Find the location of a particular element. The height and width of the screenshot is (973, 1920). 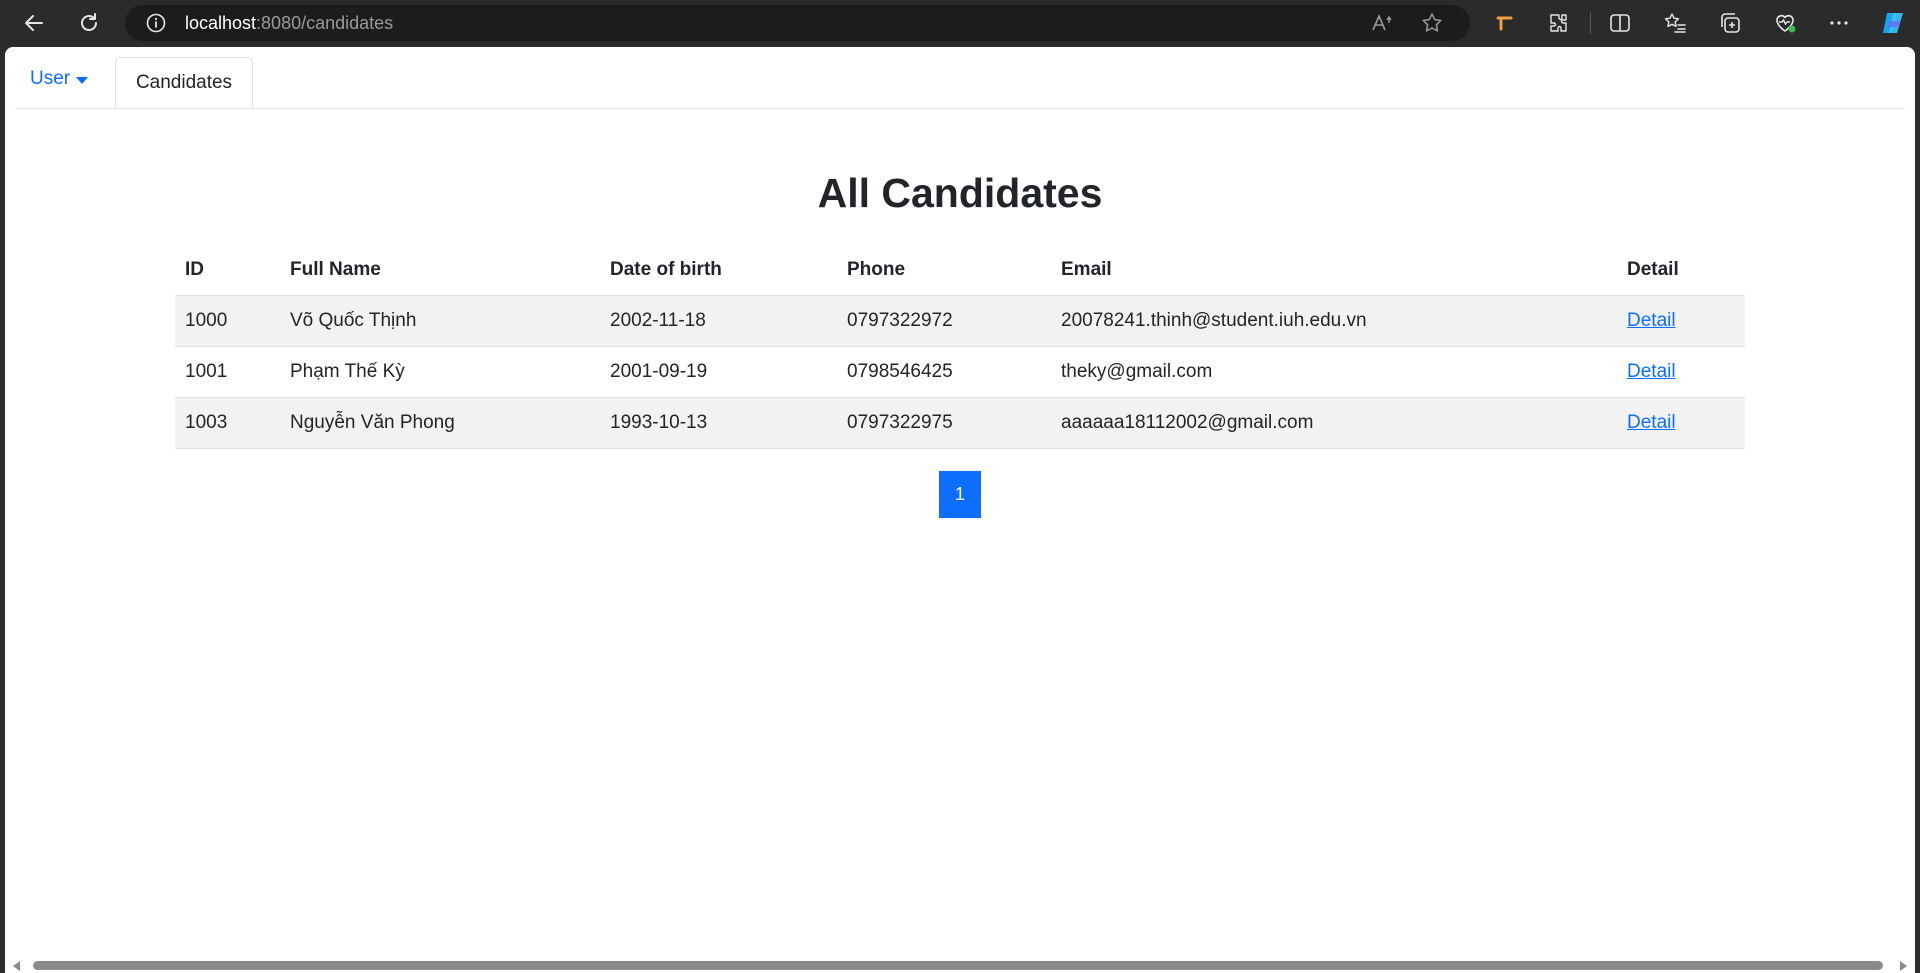

nav-tabs: User Candidates is located at coordinates (960, 78).